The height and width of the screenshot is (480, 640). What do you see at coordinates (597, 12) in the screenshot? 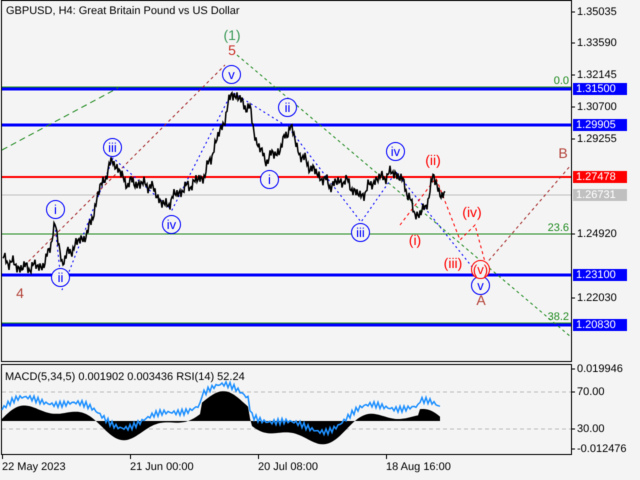
I see `price-axis-label: 1.35035` at bounding box center [597, 12].